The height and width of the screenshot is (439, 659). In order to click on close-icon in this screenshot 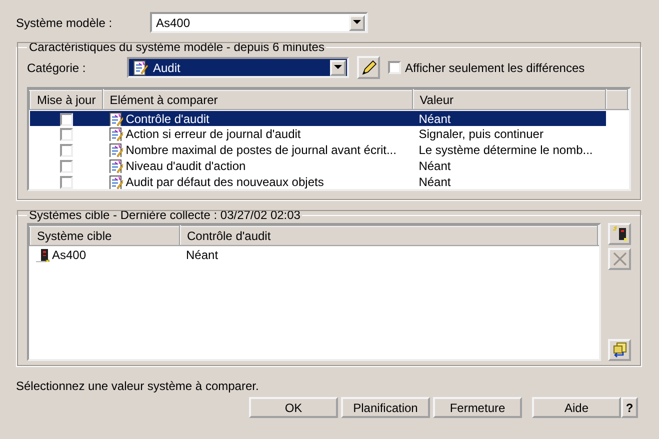, I will do `click(620, 259)`.